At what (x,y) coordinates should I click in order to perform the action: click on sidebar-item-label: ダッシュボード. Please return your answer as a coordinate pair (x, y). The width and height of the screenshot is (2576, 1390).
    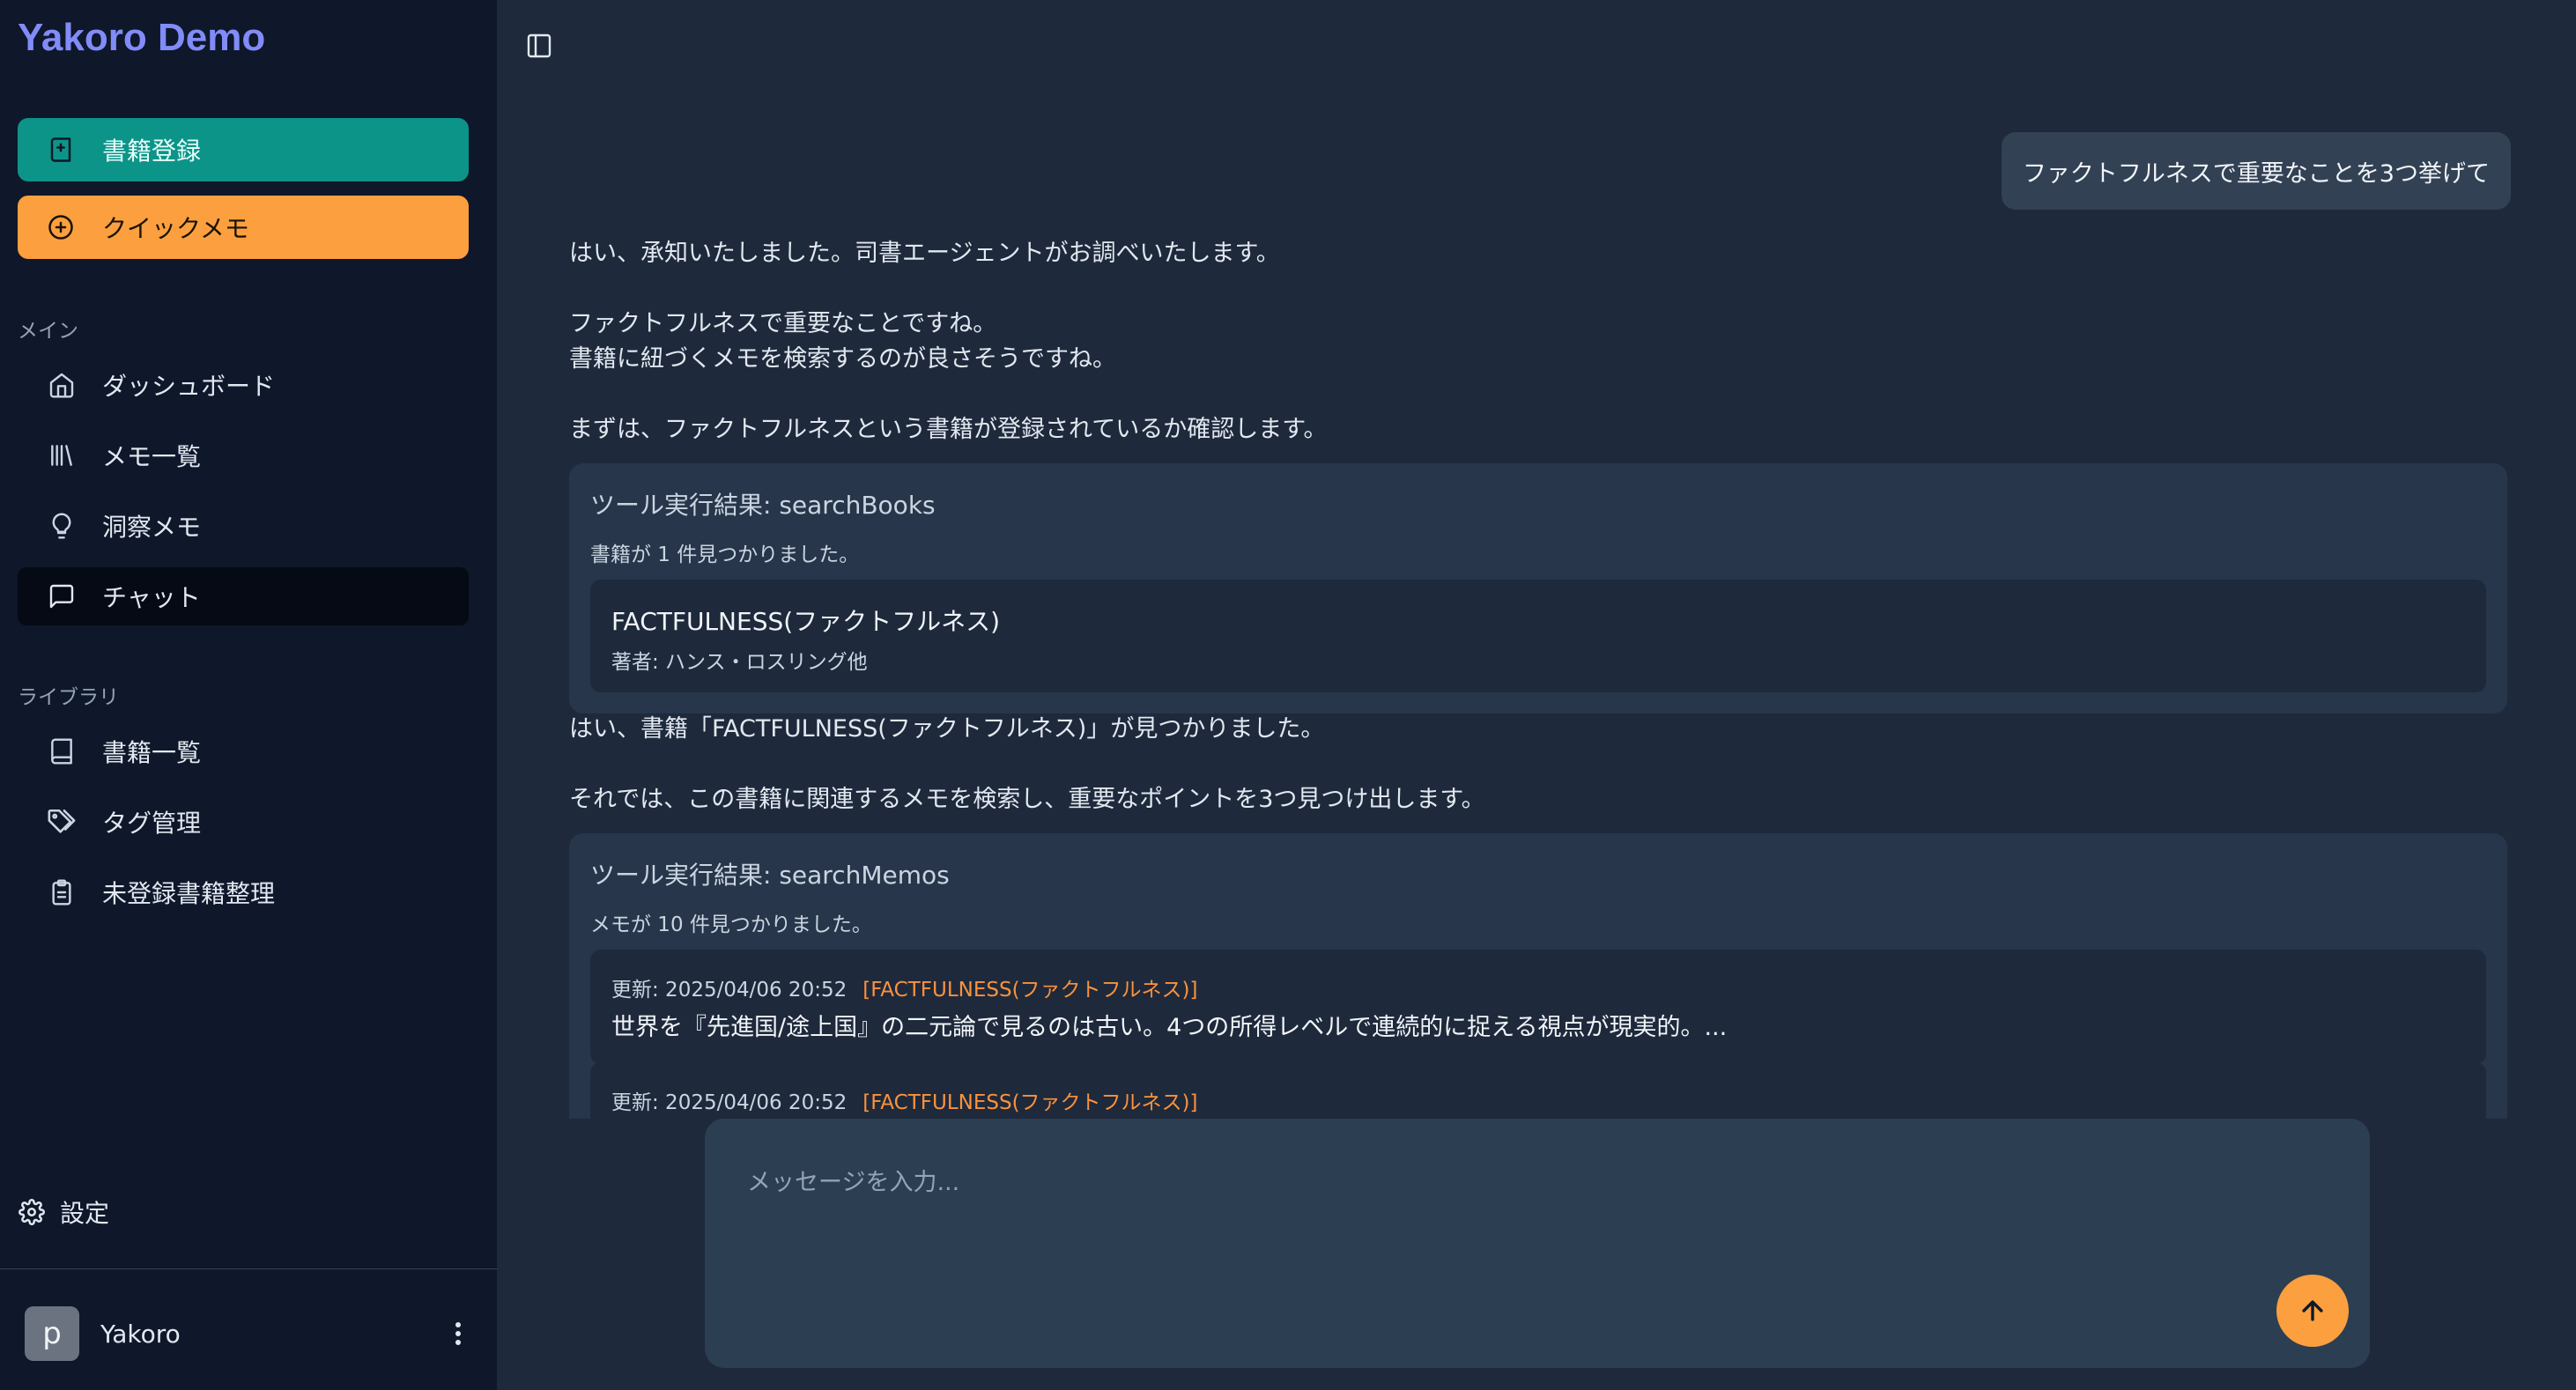
    Looking at the image, I should click on (189, 386).